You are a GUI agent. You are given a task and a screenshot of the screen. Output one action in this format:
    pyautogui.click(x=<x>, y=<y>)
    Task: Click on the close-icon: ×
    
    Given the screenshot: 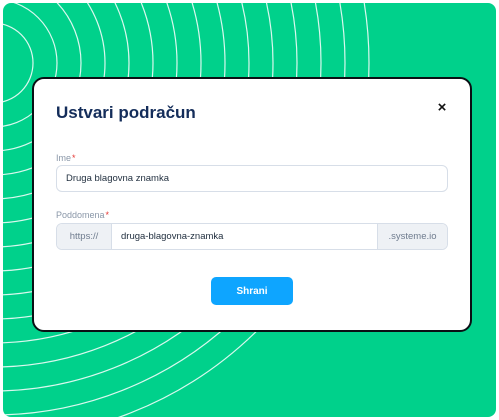 What is the action you would take?
    pyautogui.click(x=442, y=107)
    